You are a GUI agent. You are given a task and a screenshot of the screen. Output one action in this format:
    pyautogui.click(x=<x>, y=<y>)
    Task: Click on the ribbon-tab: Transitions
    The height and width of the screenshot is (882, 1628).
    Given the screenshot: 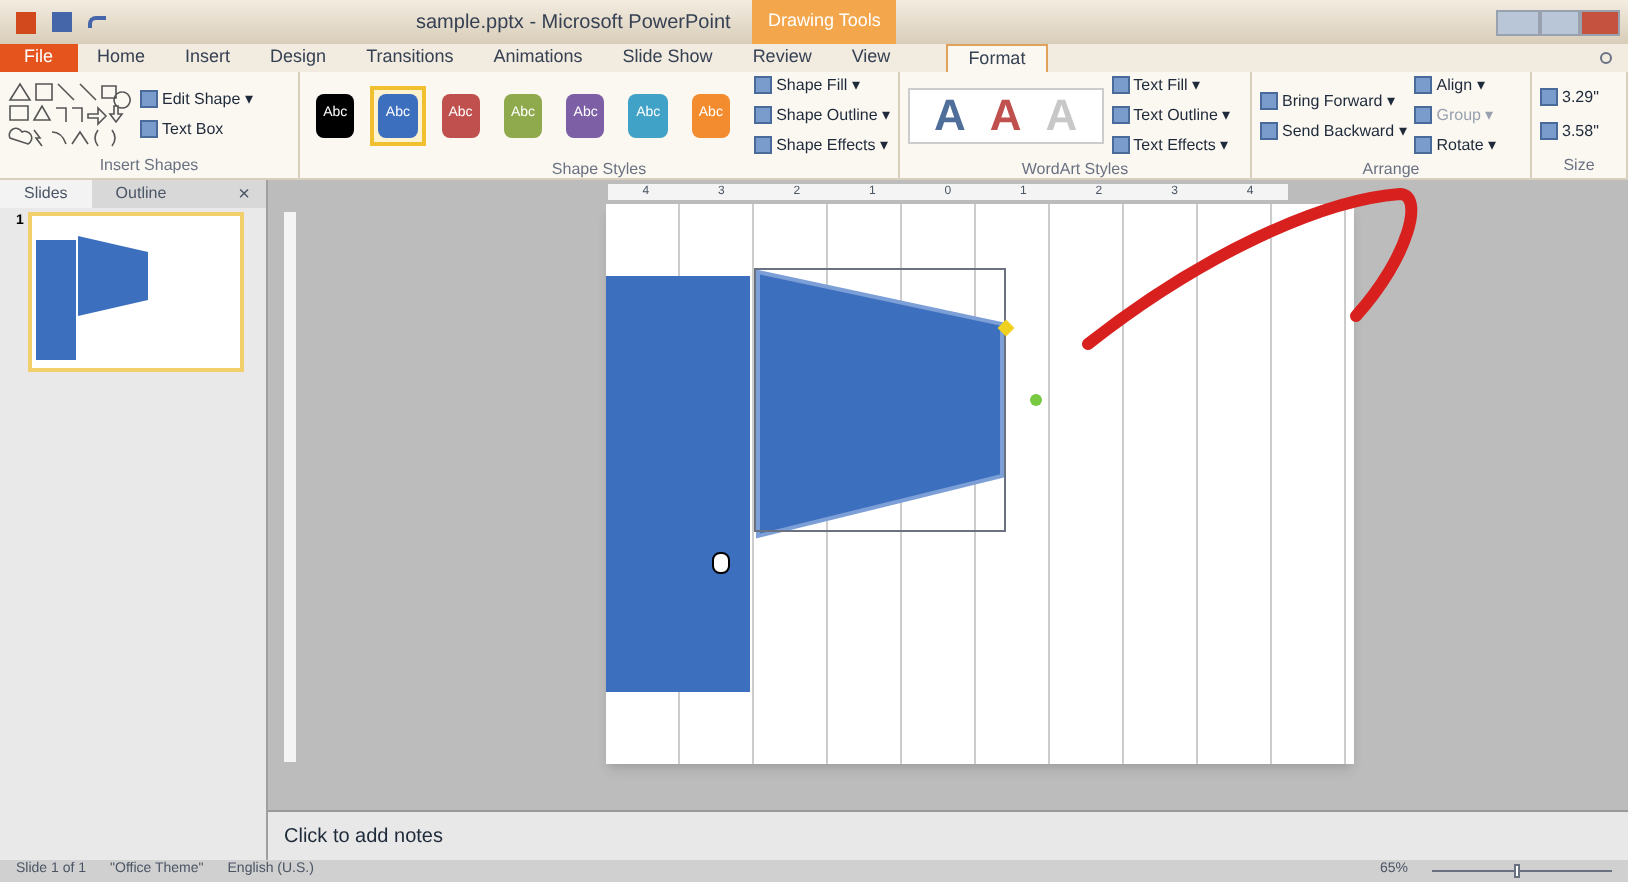 What is the action you would take?
    pyautogui.click(x=410, y=58)
    